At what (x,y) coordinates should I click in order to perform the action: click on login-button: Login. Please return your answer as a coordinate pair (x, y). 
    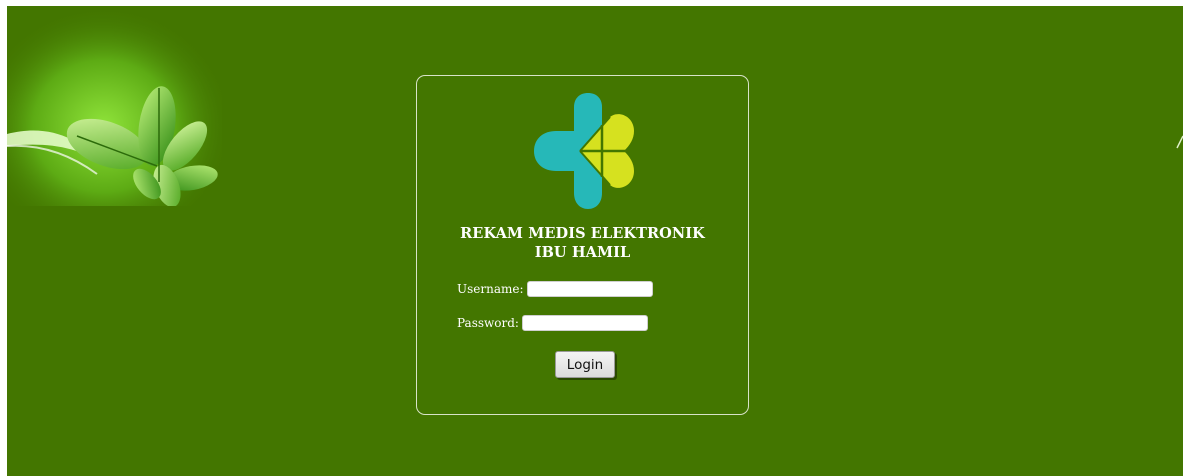
    Looking at the image, I should click on (585, 364).